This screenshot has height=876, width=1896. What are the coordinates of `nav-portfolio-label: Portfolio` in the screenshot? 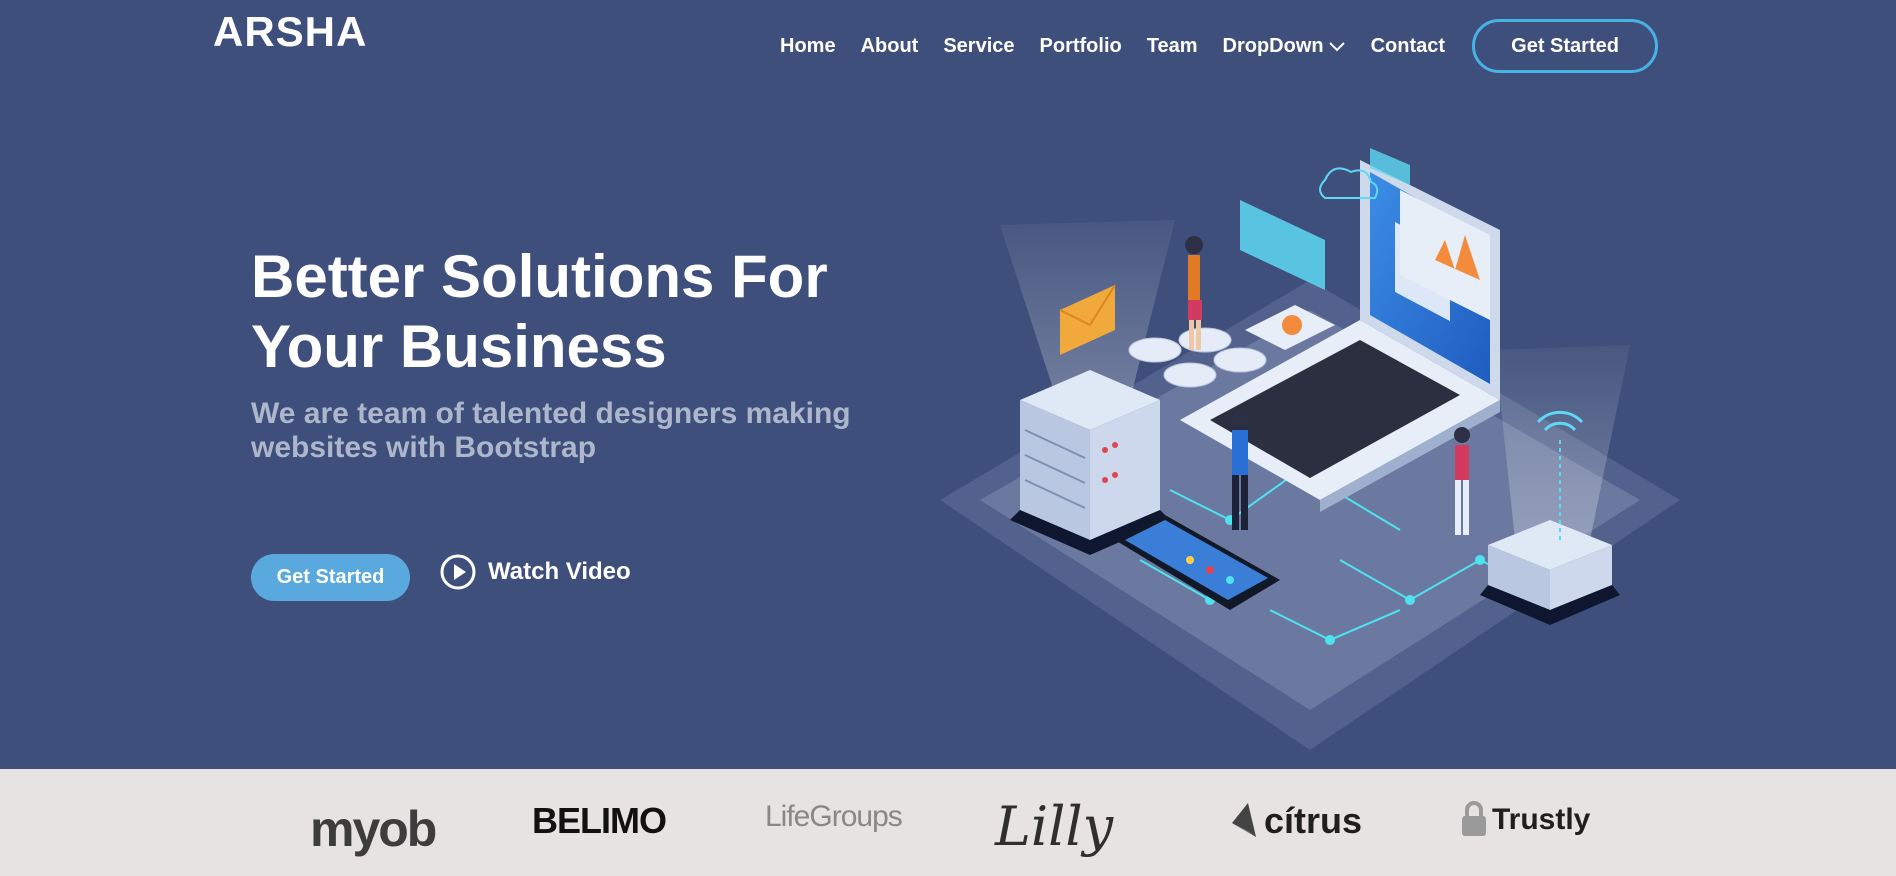 It's located at (1080, 45).